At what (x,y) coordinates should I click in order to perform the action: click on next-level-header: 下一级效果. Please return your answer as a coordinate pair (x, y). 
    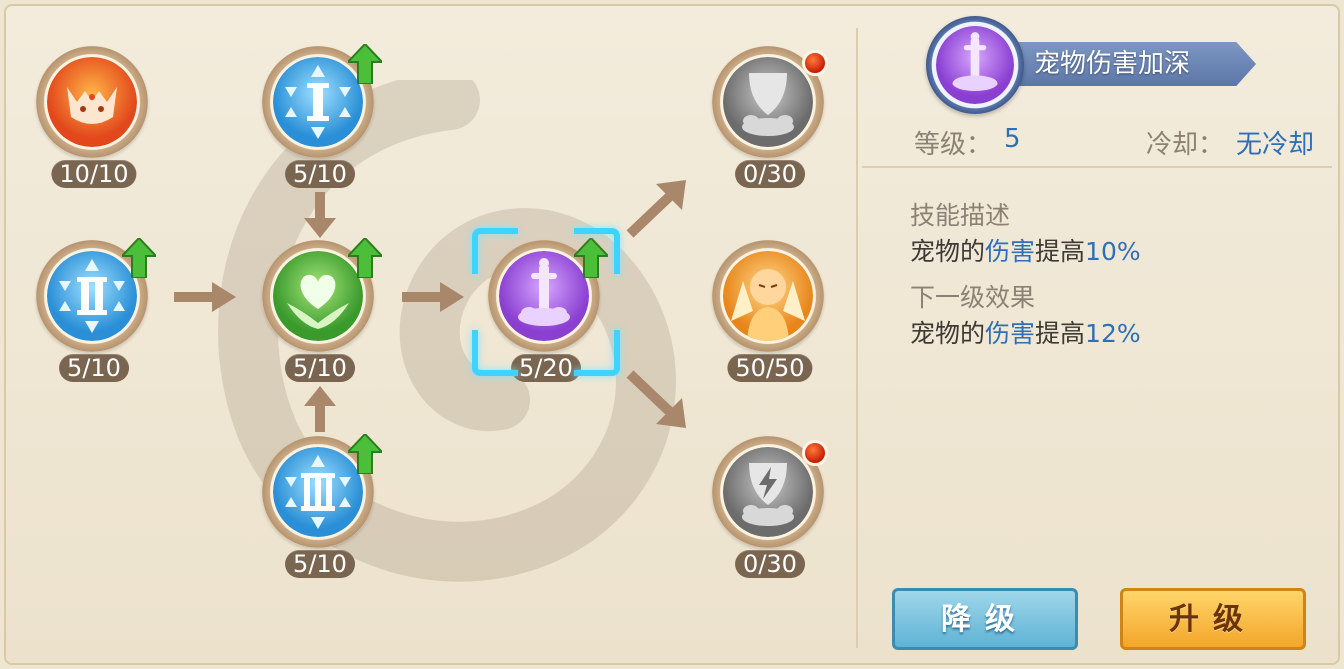
    Looking at the image, I should click on (973, 297).